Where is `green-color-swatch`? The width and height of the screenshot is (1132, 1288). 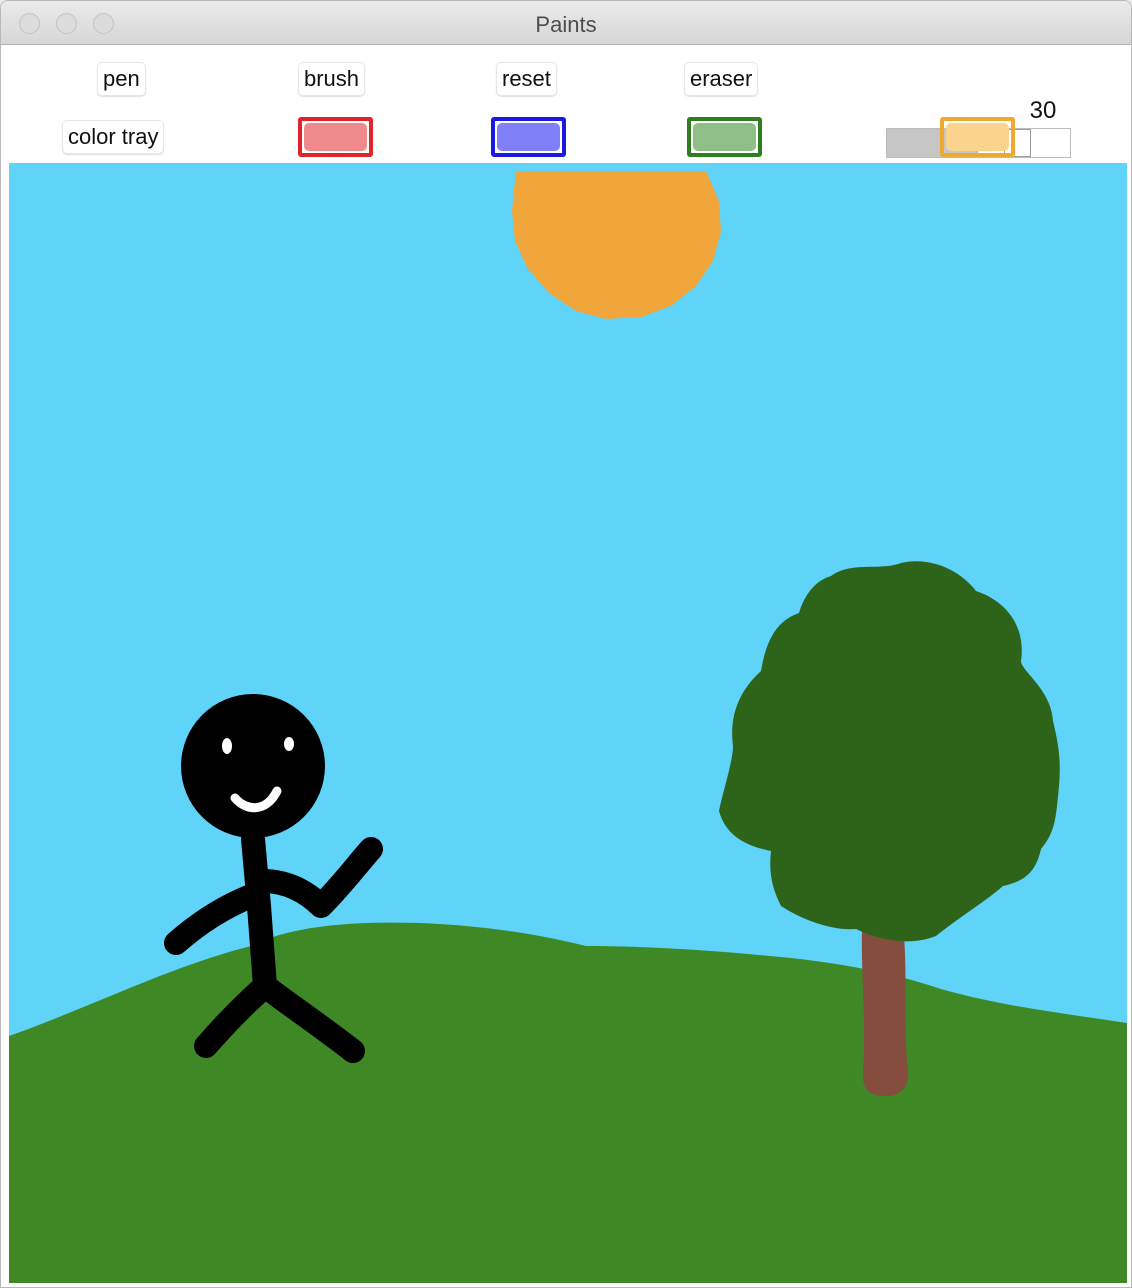 green-color-swatch is located at coordinates (724, 137).